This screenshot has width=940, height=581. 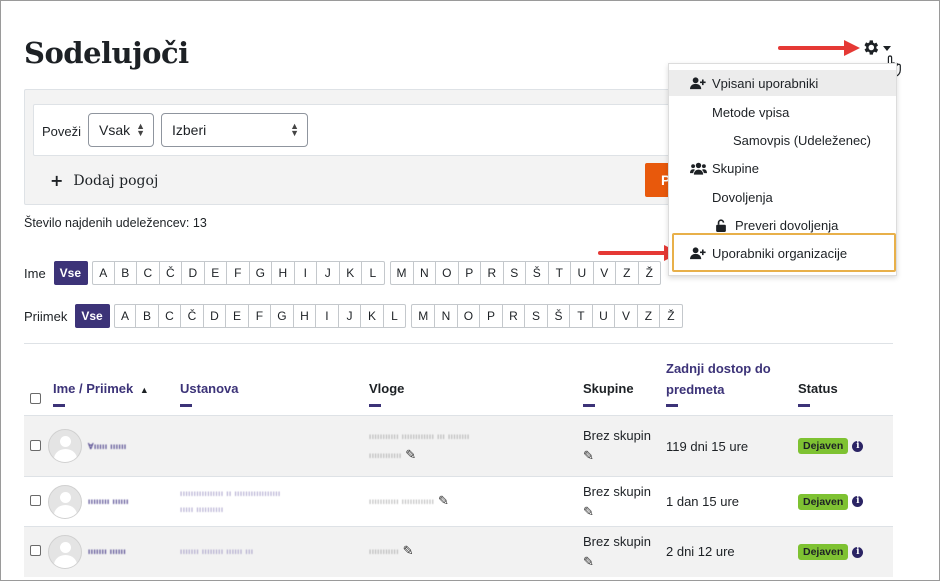 What do you see at coordinates (492, 273) in the screenshot?
I see `first-name-initial-letter: R` at bounding box center [492, 273].